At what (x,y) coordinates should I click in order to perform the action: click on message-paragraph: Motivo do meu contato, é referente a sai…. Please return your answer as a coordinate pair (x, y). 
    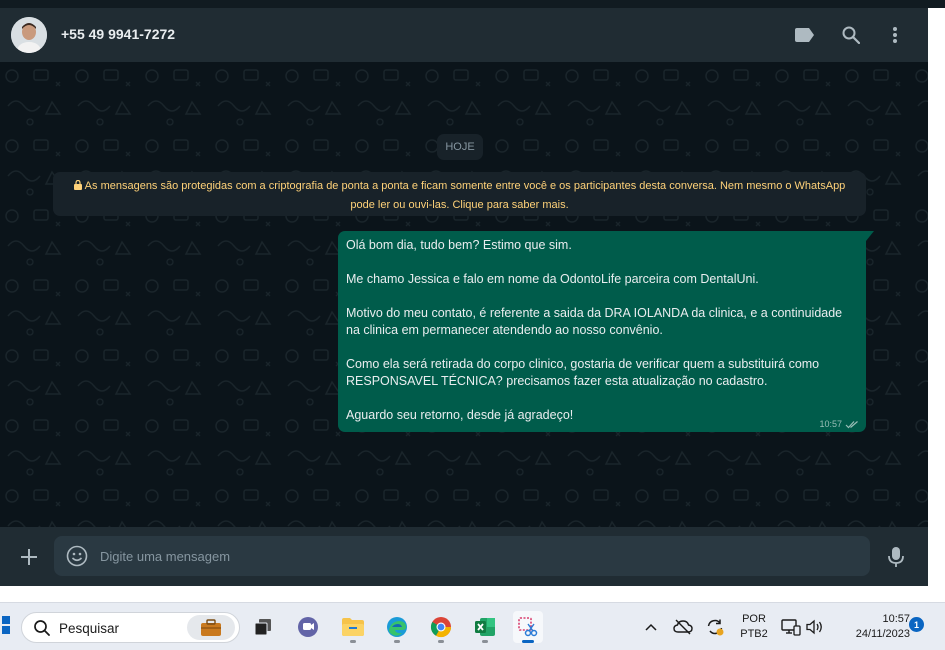
    Looking at the image, I should click on (594, 321).